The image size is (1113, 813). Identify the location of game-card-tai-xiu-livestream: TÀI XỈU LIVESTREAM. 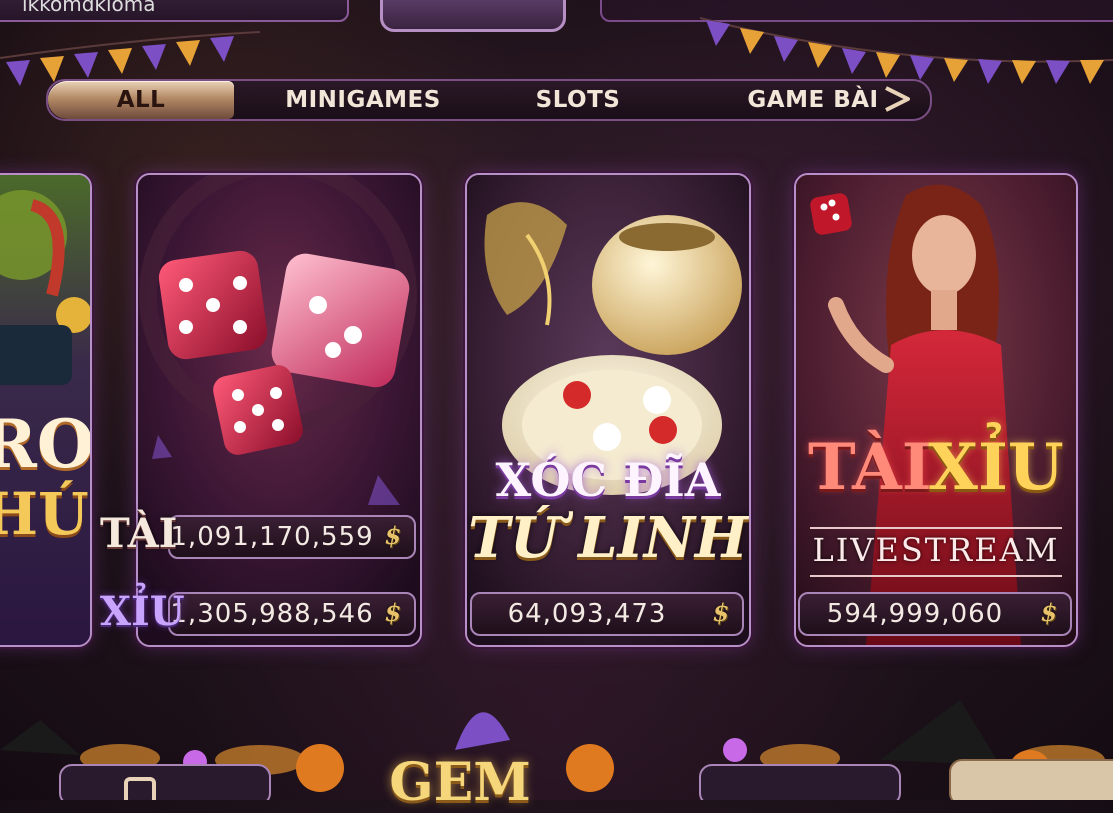
(936, 410).